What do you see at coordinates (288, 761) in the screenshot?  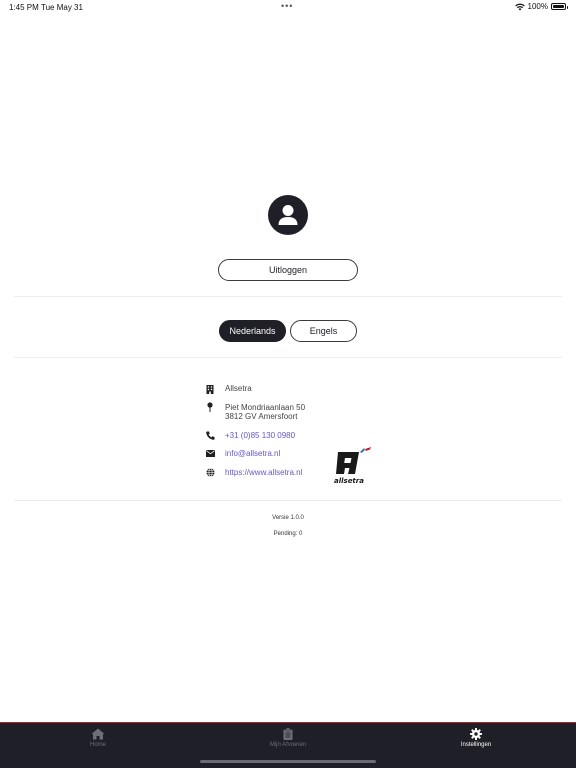 I see `home-indicator` at bounding box center [288, 761].